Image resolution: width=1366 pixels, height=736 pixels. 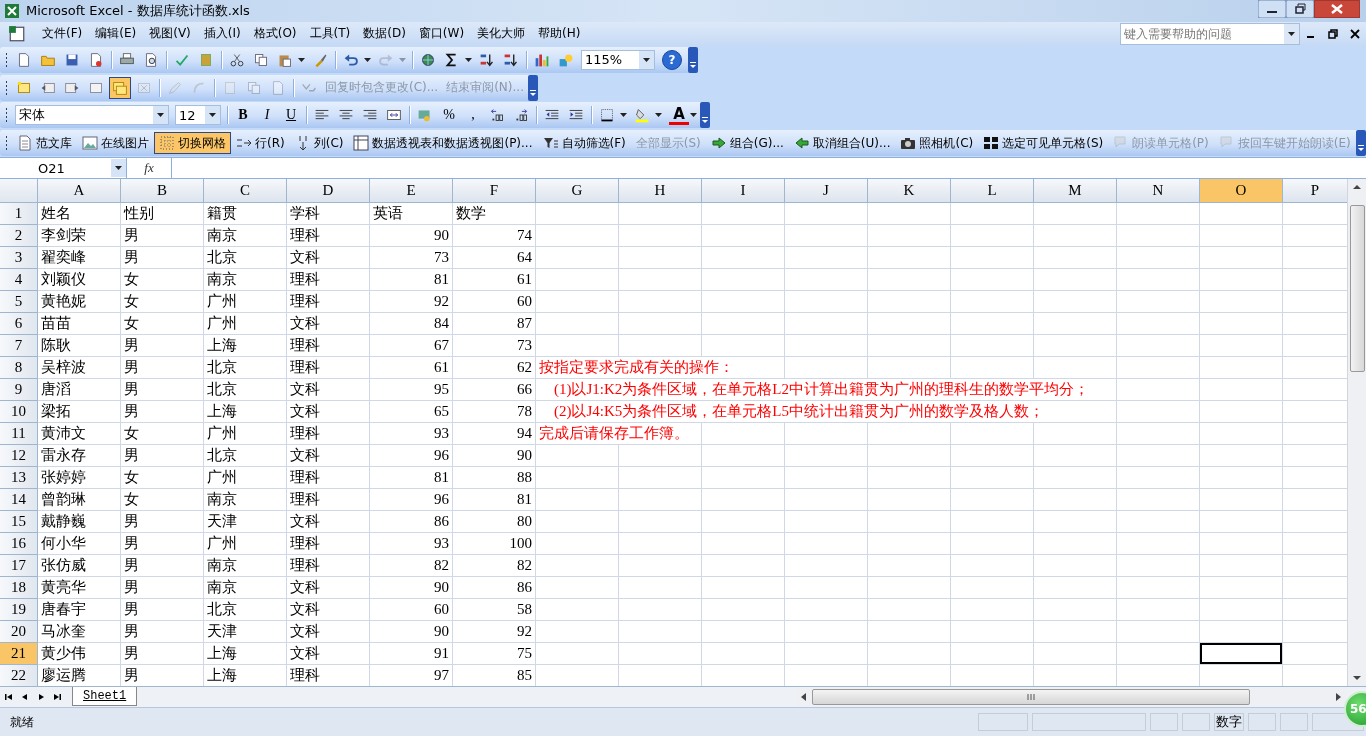 What do you see at coordinates (411, 522) in the screenshot?
I see `table-cell: 86` at bounding box center [411, 522].